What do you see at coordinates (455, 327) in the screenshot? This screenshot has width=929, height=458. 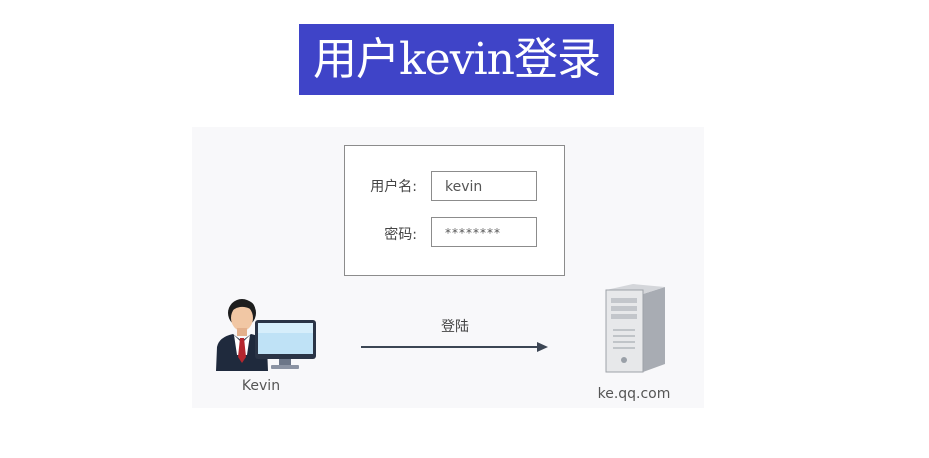 I see `login-arrow-label: 登陆` at bounding box center [455, 327].